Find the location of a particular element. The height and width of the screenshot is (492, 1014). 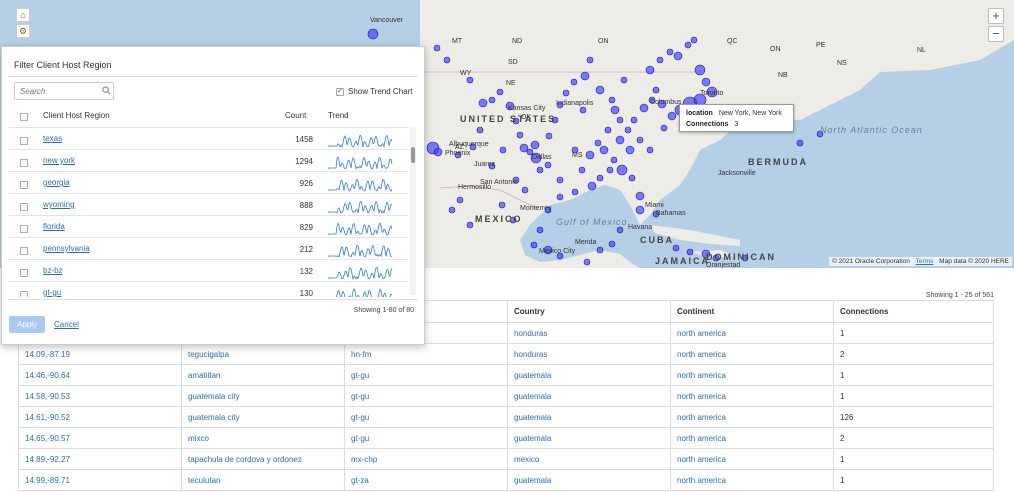

home-icon: ⌂ is located at coordinates (23, 15).